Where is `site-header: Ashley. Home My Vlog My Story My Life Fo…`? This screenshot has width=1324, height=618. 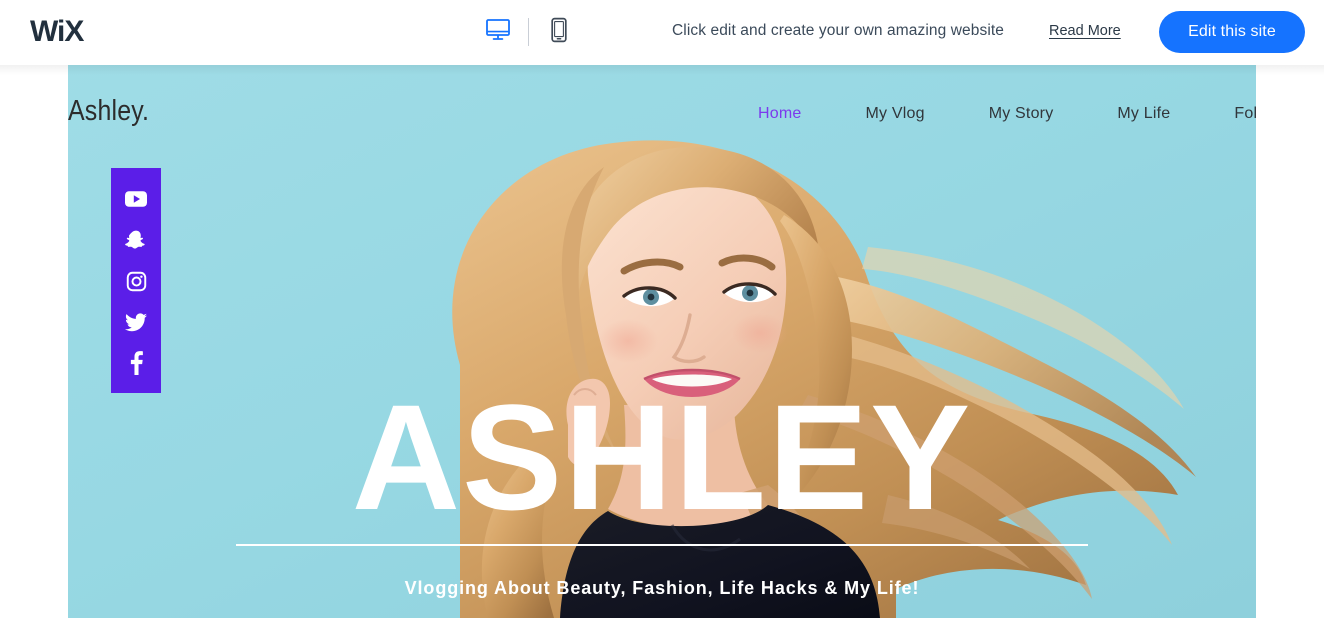
site-header: Ashley. Home My Vlog My Story My Life Fo… is located at coordinates (662, 110).